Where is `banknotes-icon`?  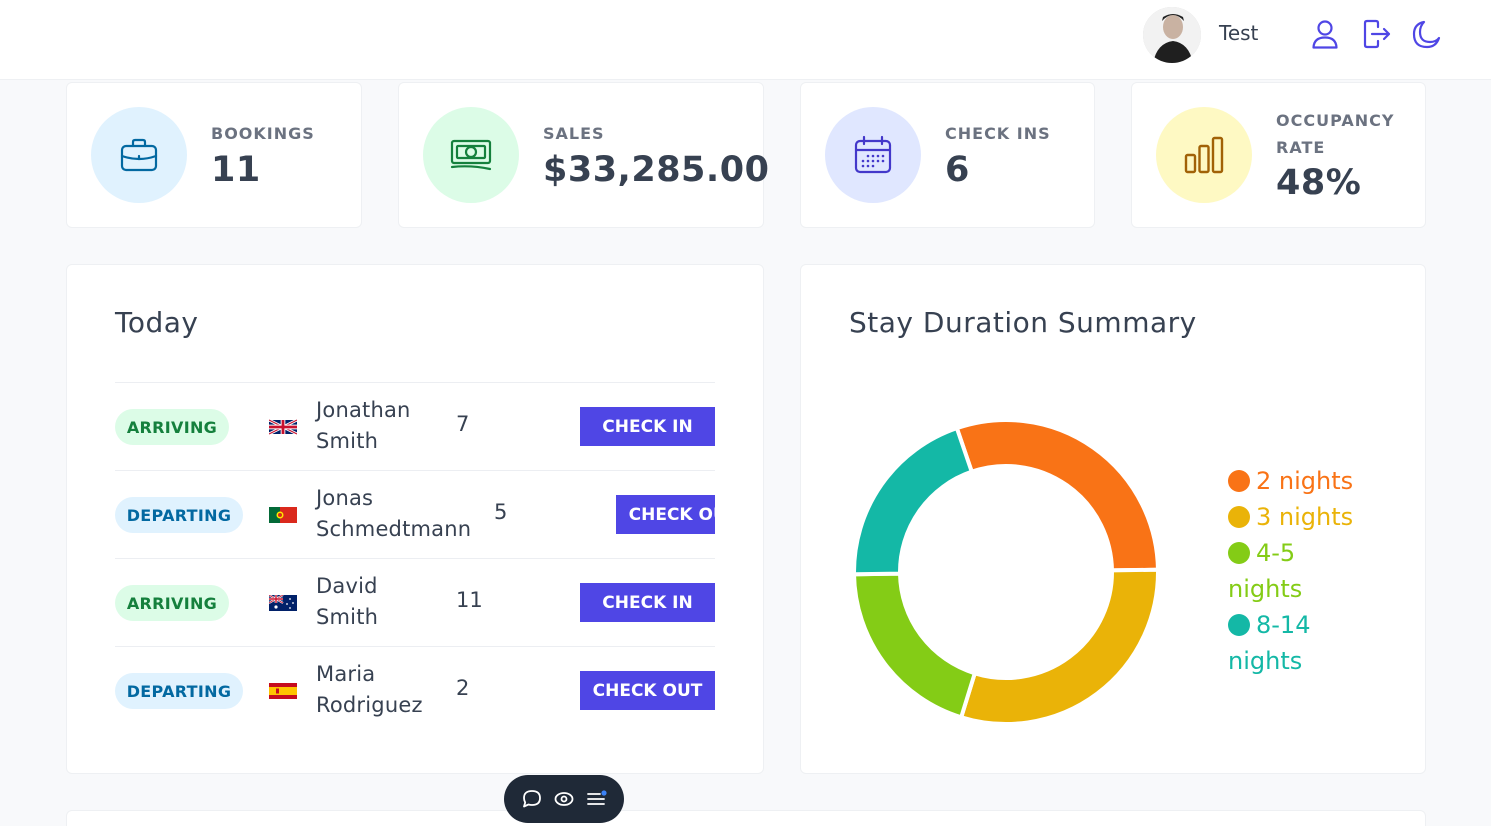
banknotes-icon is located at coordinates (471, 155).